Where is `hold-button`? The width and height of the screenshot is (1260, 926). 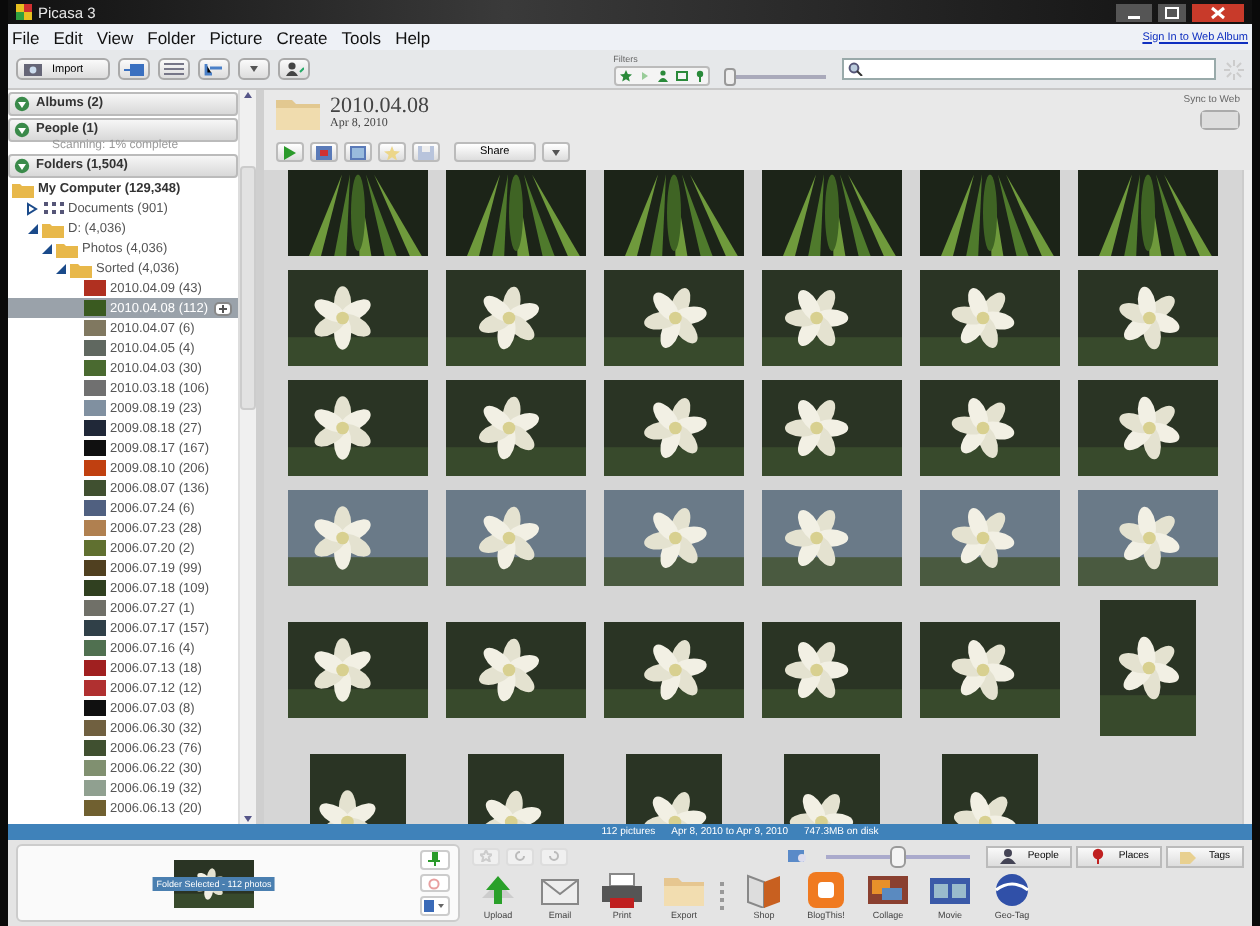
hold-button is located at coordinates (434, 860).